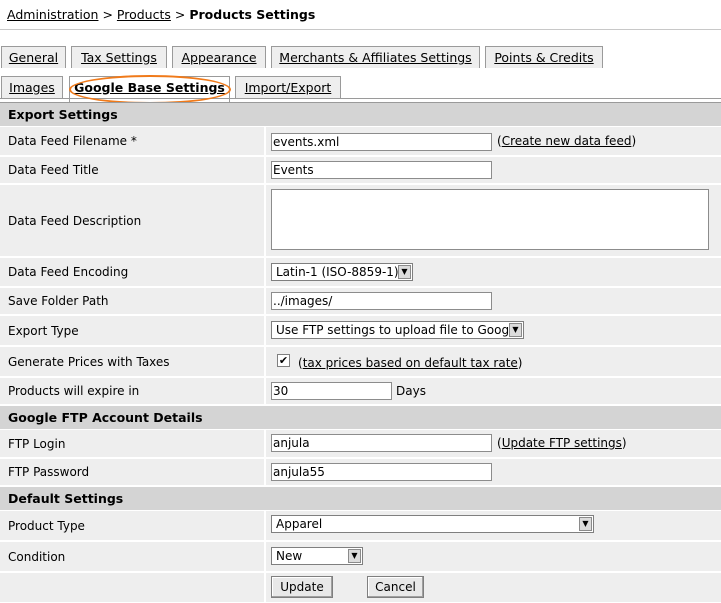 Image resolution: width=721 pixels, height=603 pixels. Describe the element at coordinates (133, 141) in the screenshot. I see `field-label: Data Feed Filename *` at that location.